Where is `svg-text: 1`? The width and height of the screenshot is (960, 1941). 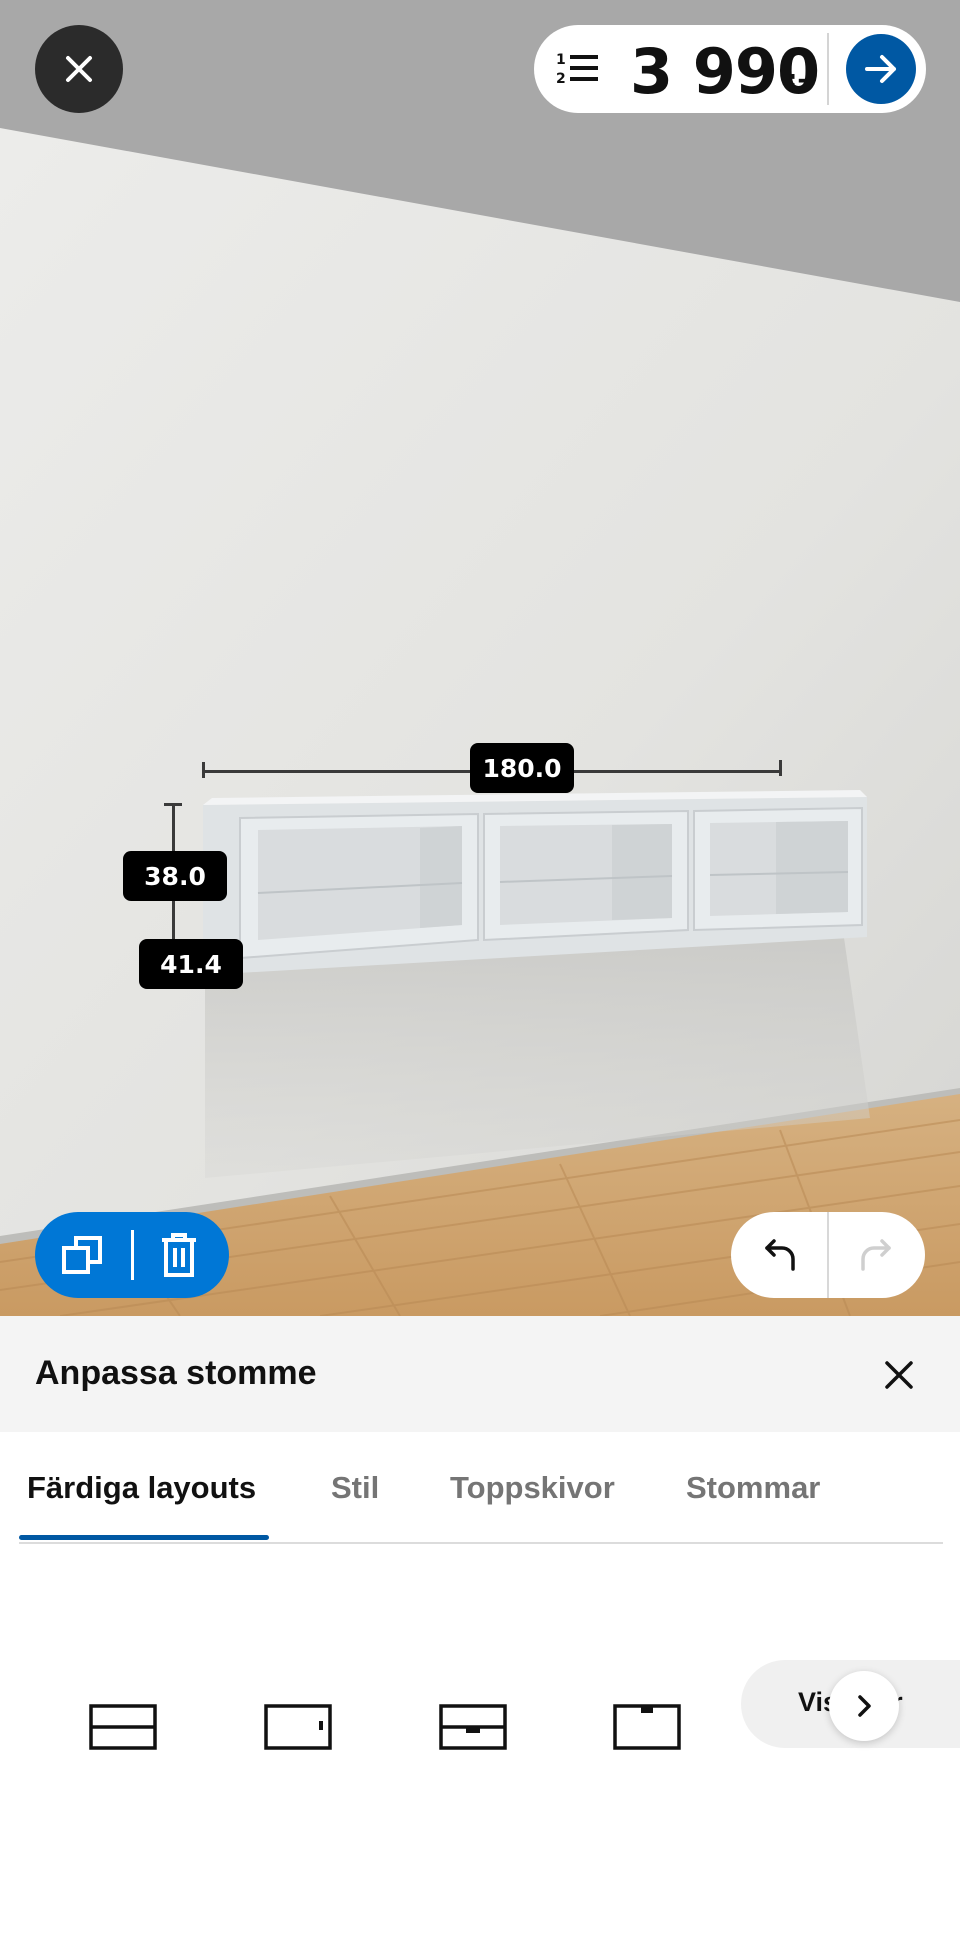 svg-text: 1 is located at coordinates (561, 60).